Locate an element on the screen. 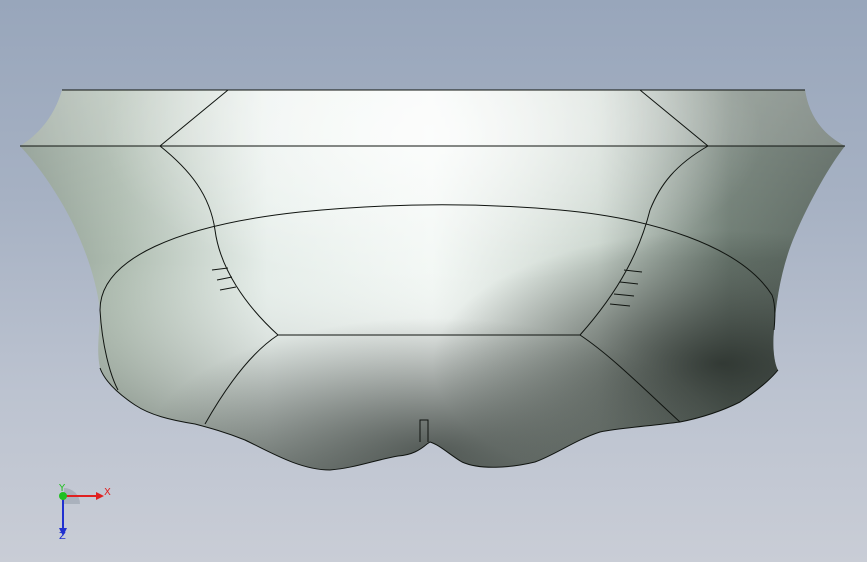 This screenshot has width=867, height=562. z-axis-label: Z is located at coordinates (62, 536).